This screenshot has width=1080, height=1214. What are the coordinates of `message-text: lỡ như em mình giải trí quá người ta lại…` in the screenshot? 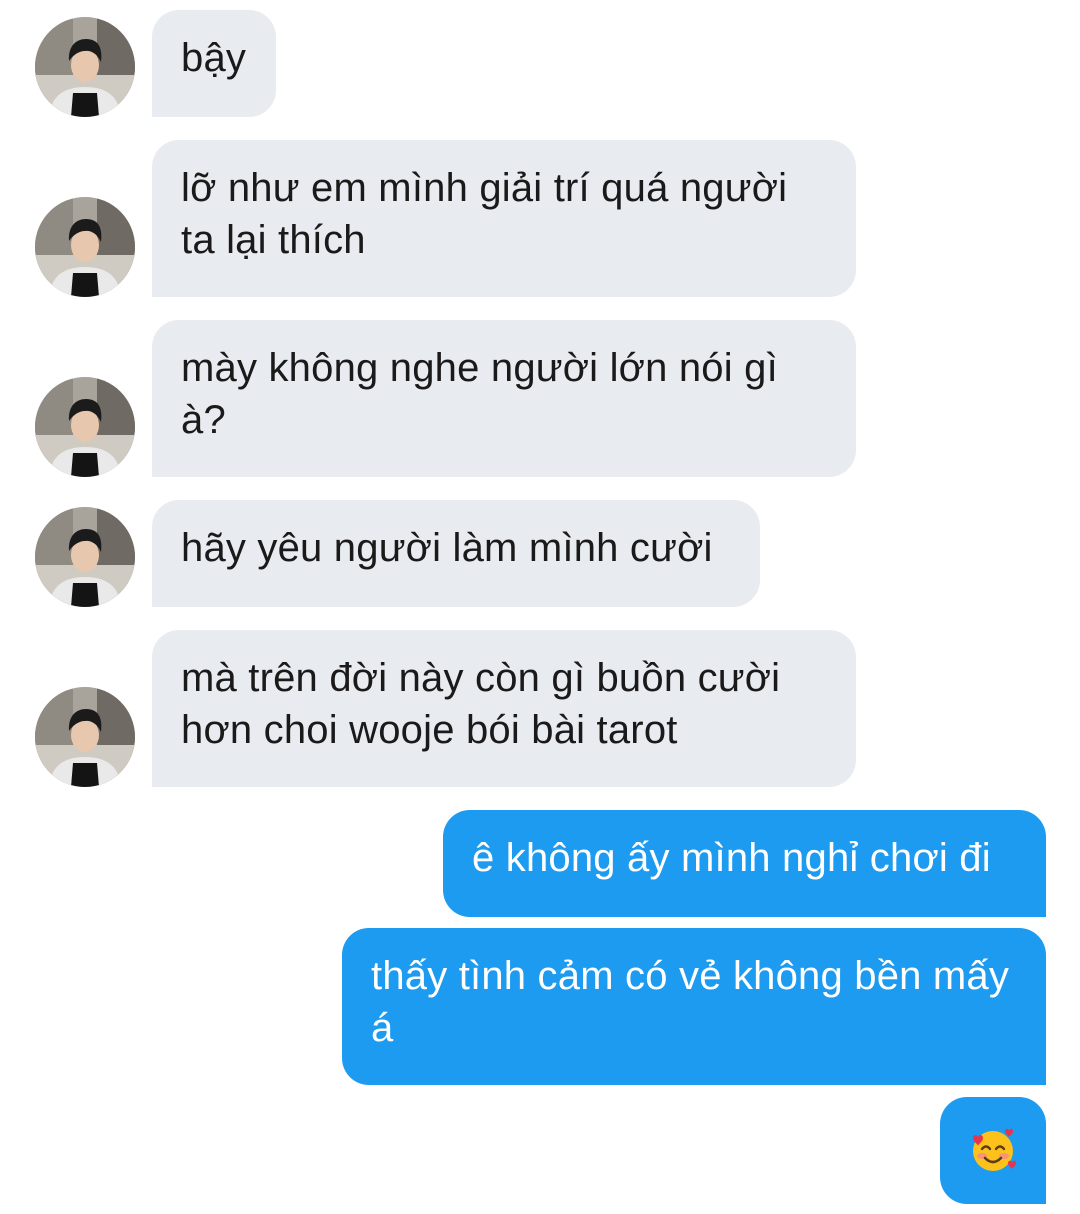 It's located at (484, 214).